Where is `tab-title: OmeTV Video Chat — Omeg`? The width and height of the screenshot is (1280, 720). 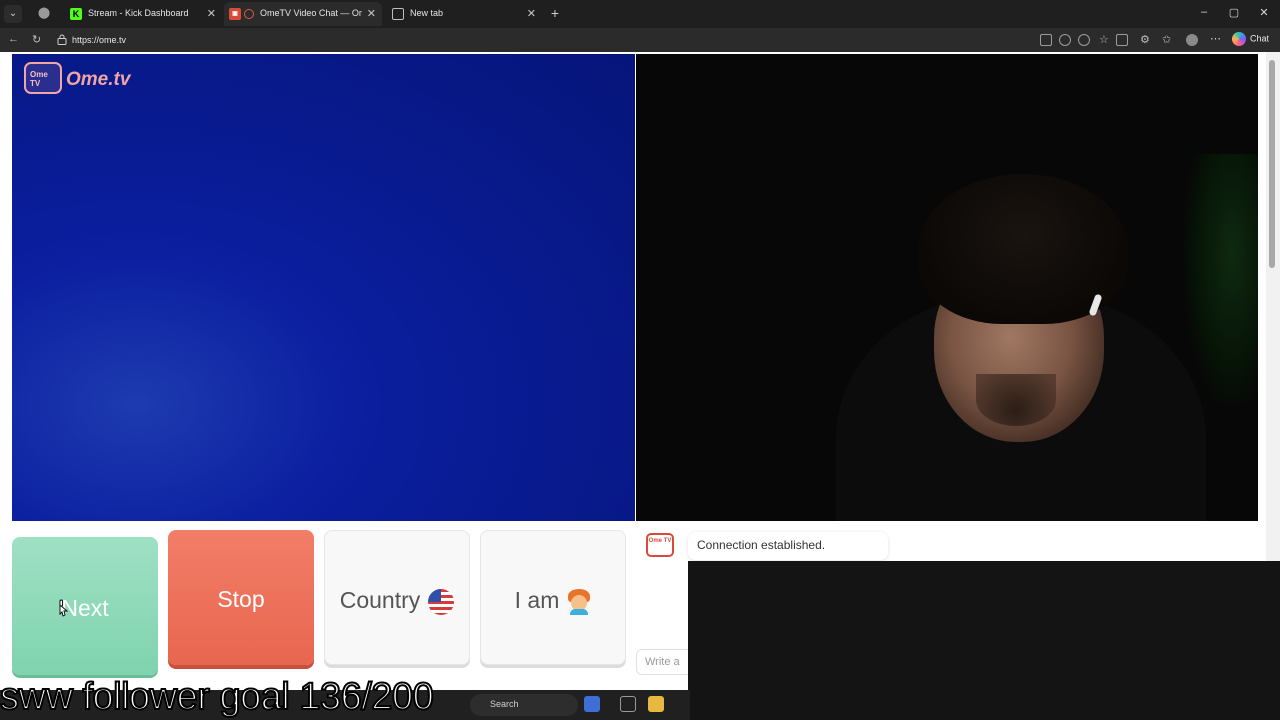 tab-title: OmeTV Video Chat — Omeg is located at coordinates (311, 13).